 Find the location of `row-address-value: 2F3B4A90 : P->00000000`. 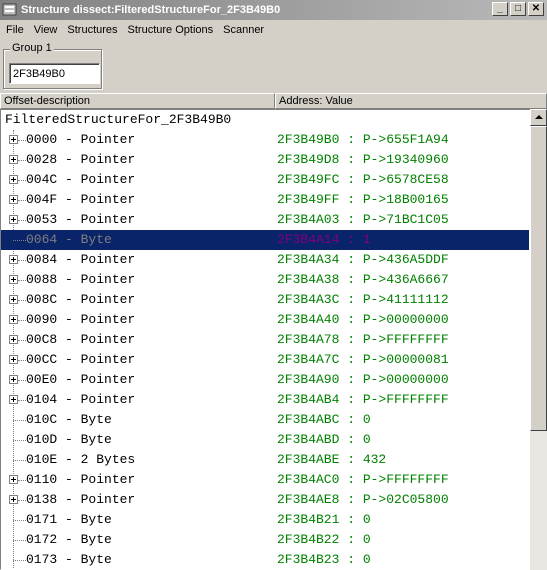

row-address-value: 2F3B4A90 : P->00000000 is located at coordinates (363, 379).